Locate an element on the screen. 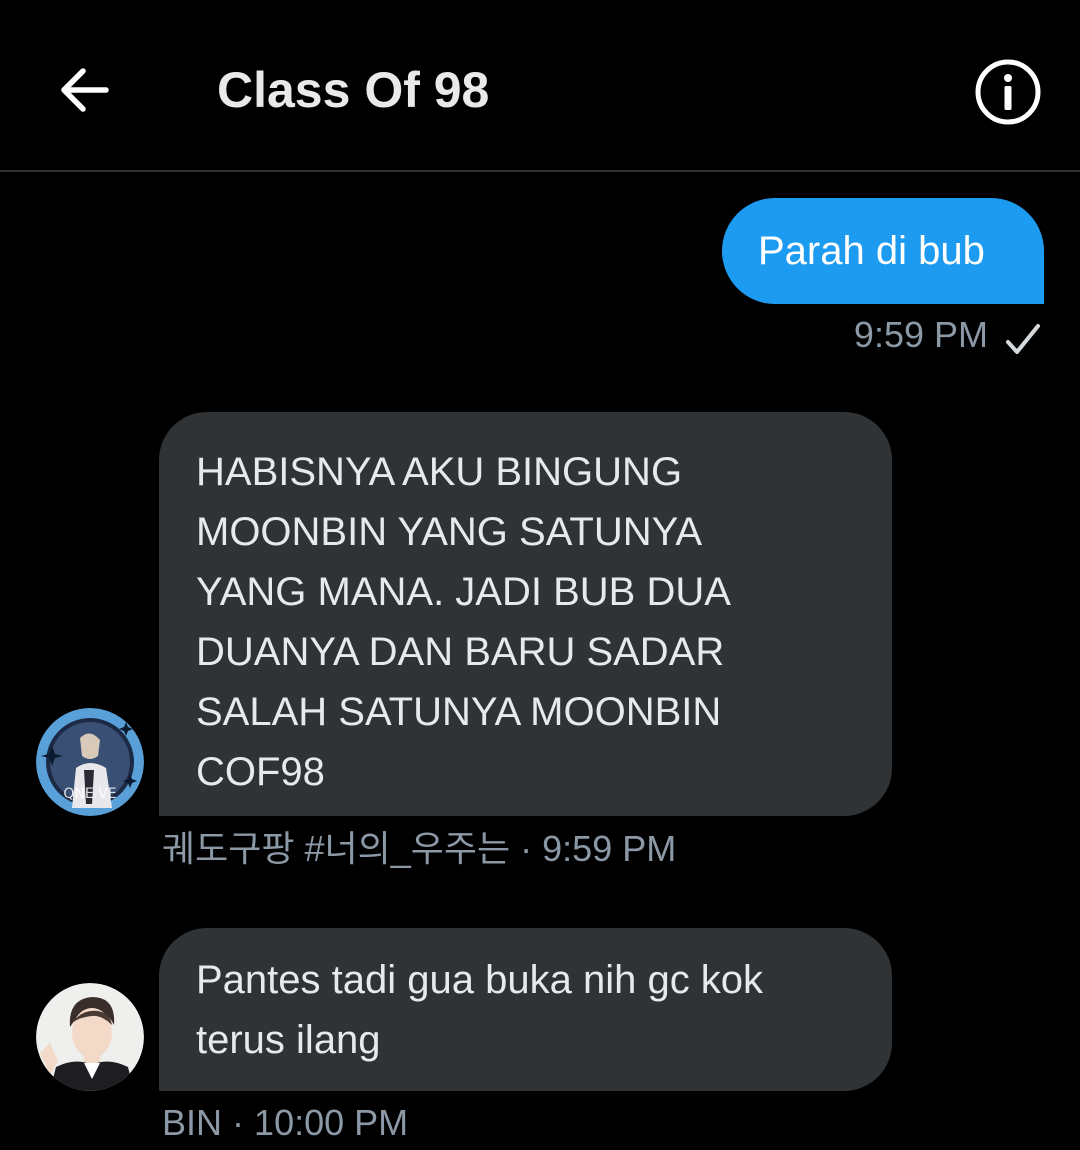  info-button is located at coordinates (1008, 92).